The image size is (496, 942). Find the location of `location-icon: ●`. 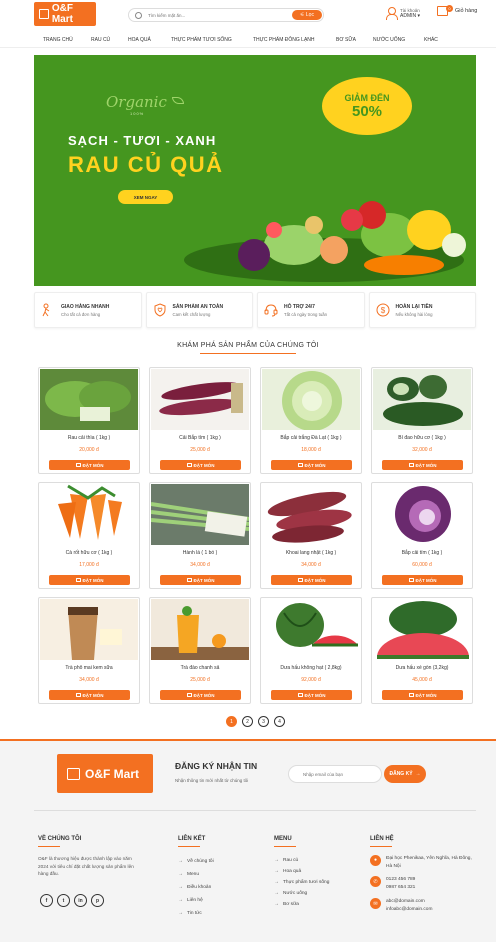

location-icon: ● is located at coordinates (375, 860).